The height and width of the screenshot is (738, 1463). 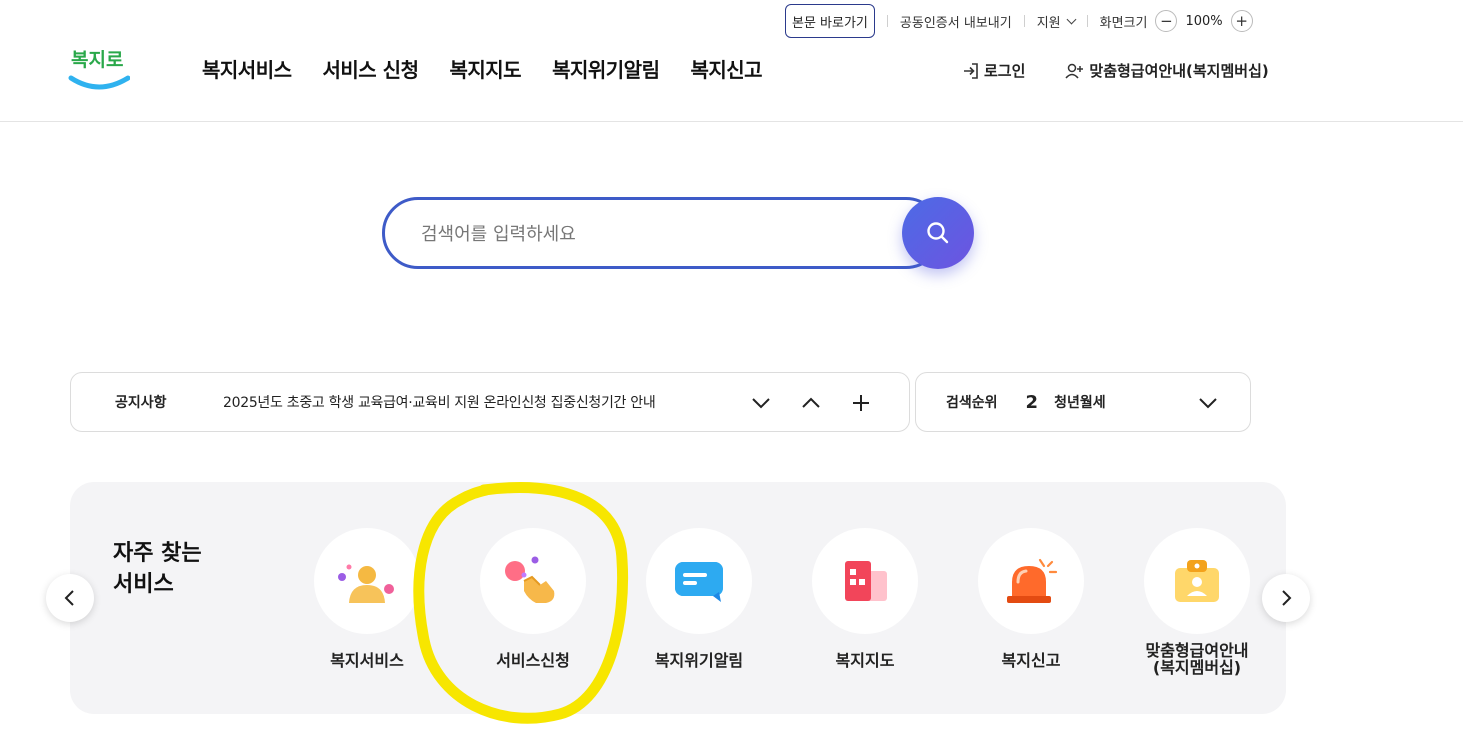 I want to click on quick-services-title: 자주 찾는 서비스, so click(x=157, y=569).